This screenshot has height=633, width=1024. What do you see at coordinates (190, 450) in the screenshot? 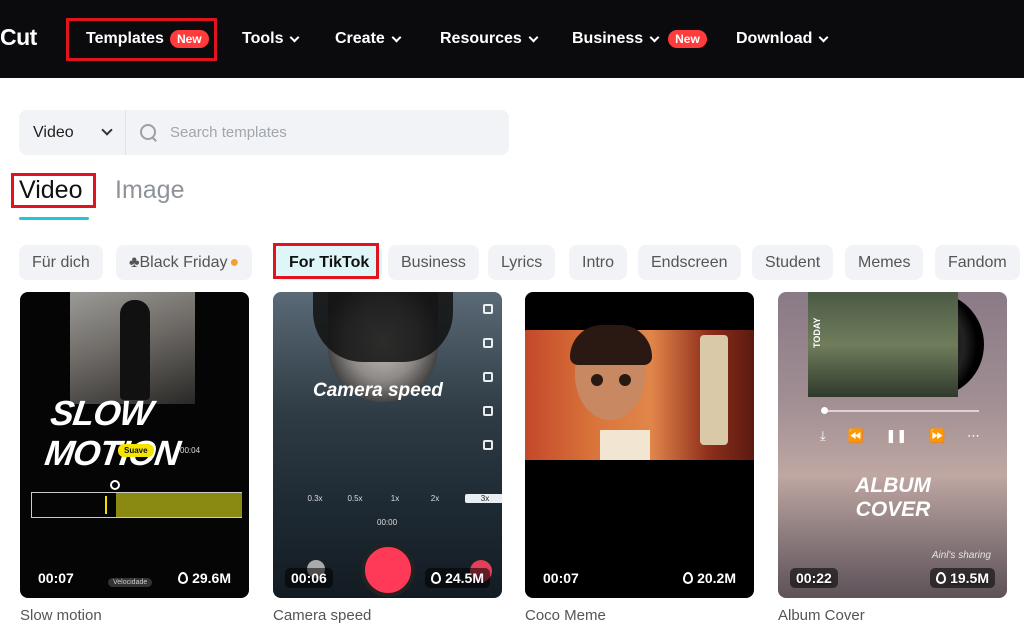
I see `thumbnail-time: 00:04` at bounding box center [190, 450].